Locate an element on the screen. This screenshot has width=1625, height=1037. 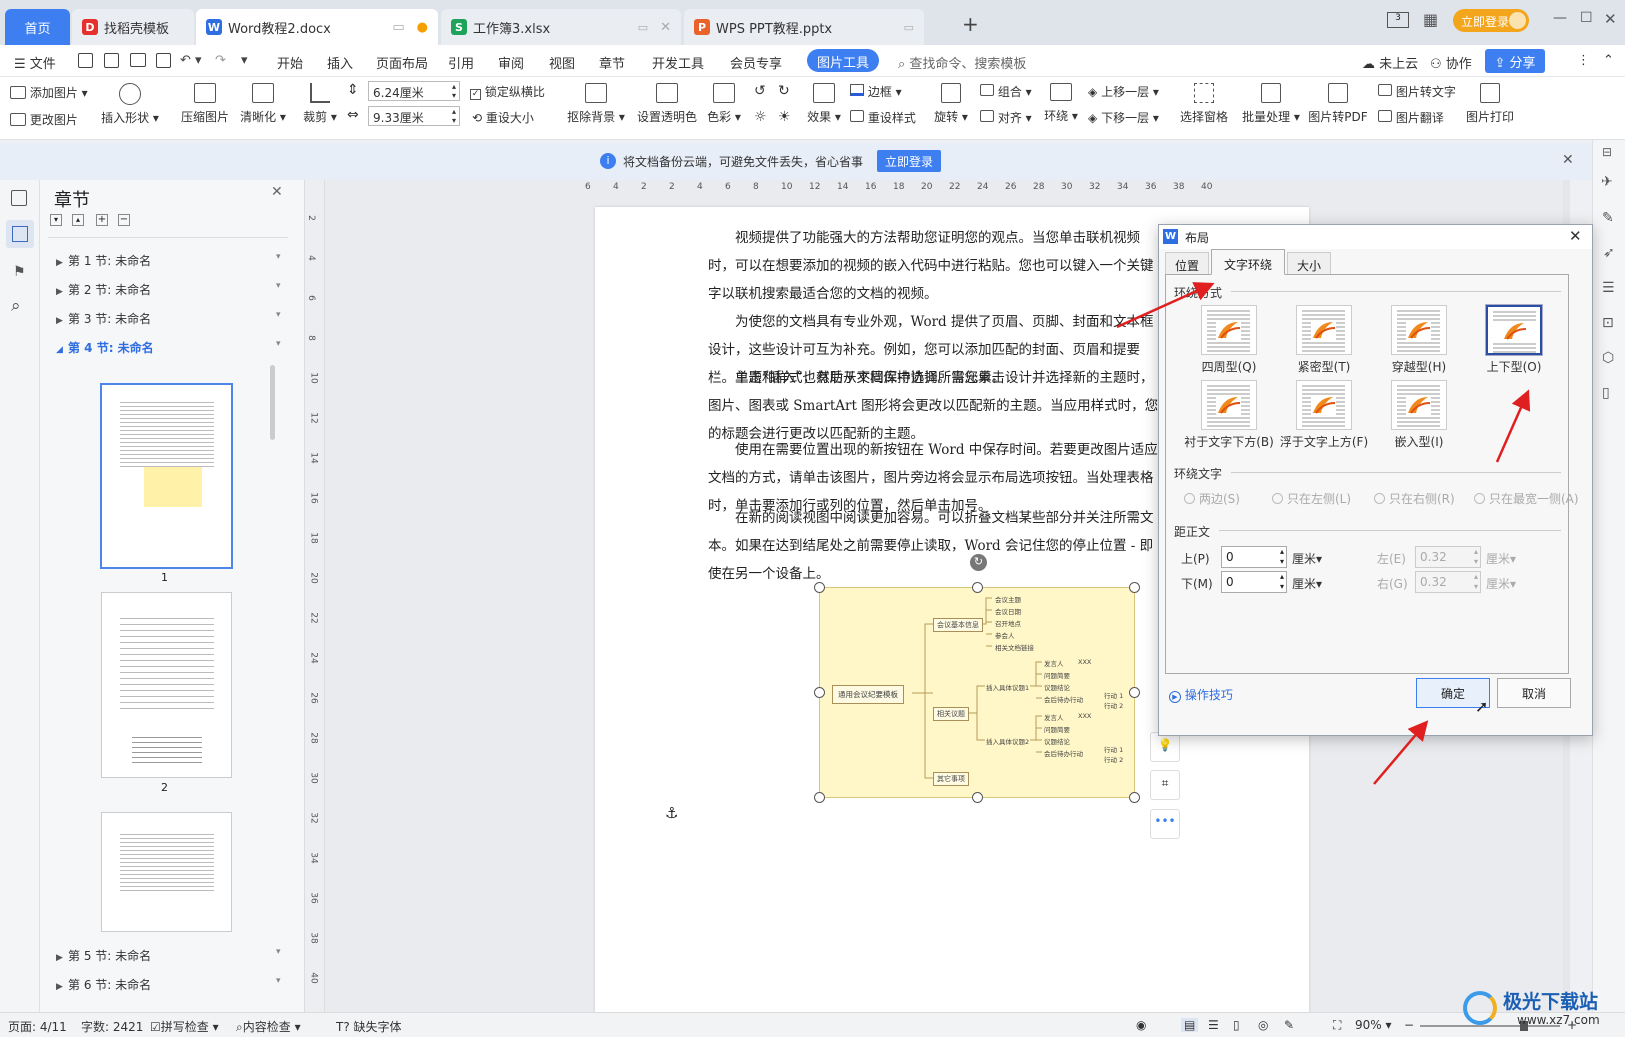
to-pdf-button: 图片转PDF is located at coordinates (1338, 104).